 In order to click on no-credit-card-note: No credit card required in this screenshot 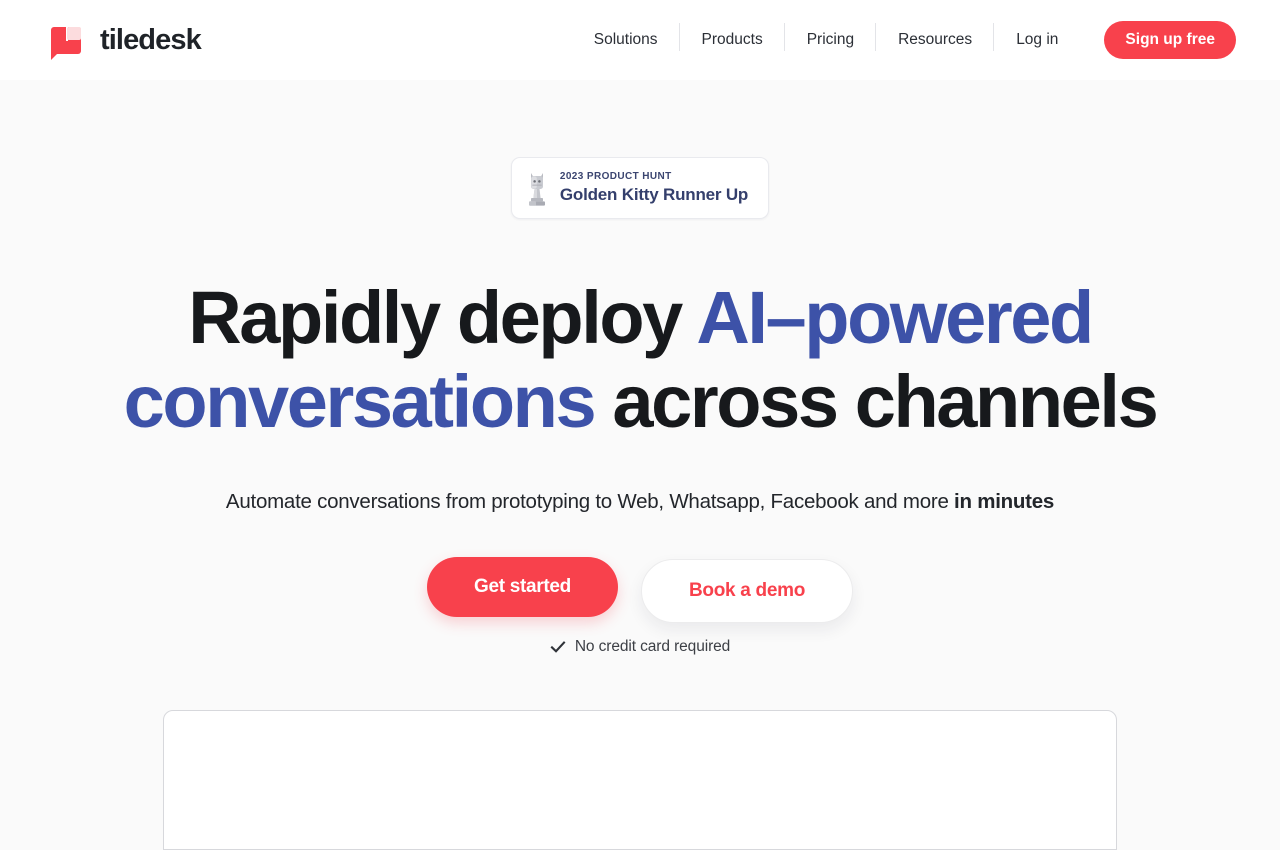, I will do `click(640, 647)`.